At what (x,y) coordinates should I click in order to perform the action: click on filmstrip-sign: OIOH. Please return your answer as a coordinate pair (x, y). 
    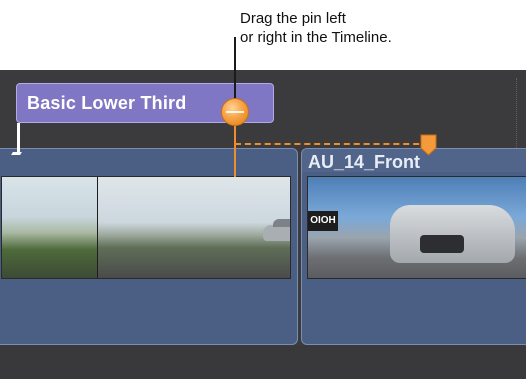
    Looking at the image, I should click on (323, 221).